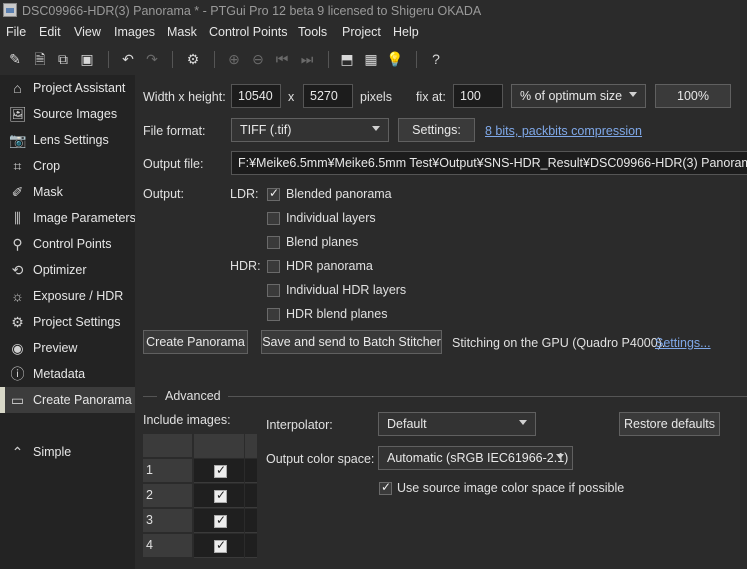 The height and width of the screenshot is (569, 747). What do you see at coordinates (134, 32) in the screenshot?
I see `menu-images: Images` at bounding box center [134, 32].